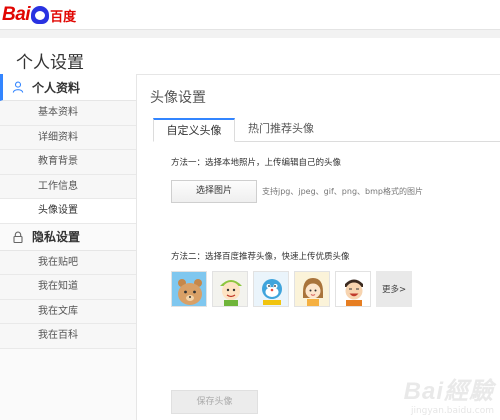 The height and width of the screenshot is (420, 500). Describe the element at coordinates (68, 336) in the screenshot. I see `sidebar-item-baike: 我在百科` at that location.